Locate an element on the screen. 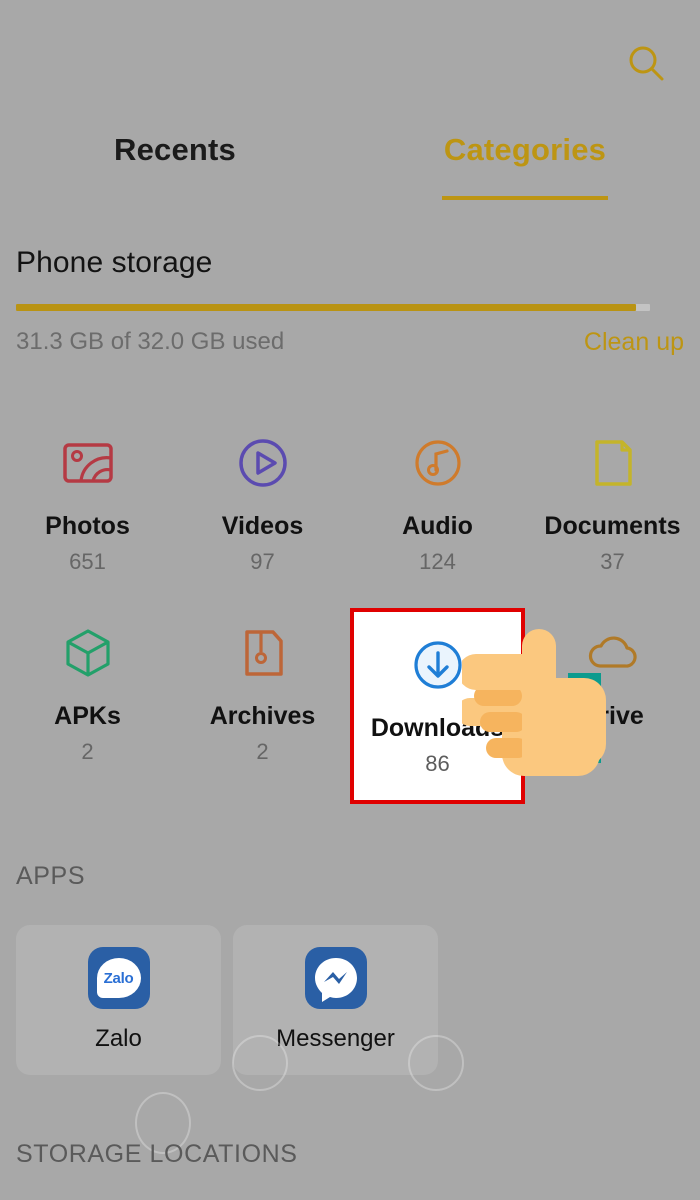 The image size is (700, 1200). tab-active-underline is located at coordinates (525, 198).